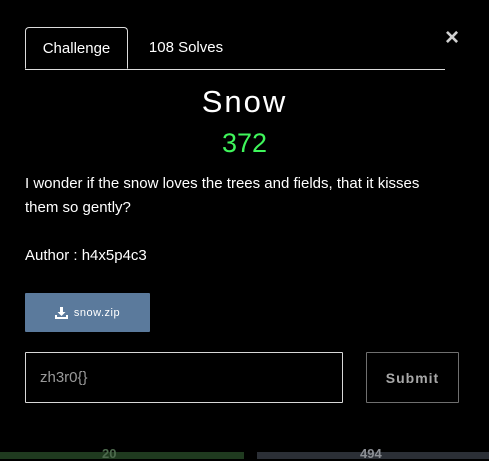 Image resolution: width=489 pixels, height=461 pixels. I want to click on file-download-button: snow.zip, so click(87, 312).